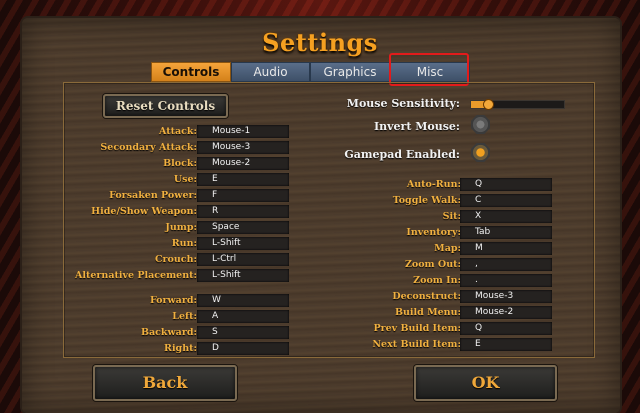 The image size is (640, 413). Describe the element at coordinates (350, 72) in the screenshot. I see `tab-graphics: Graphics` at that location.